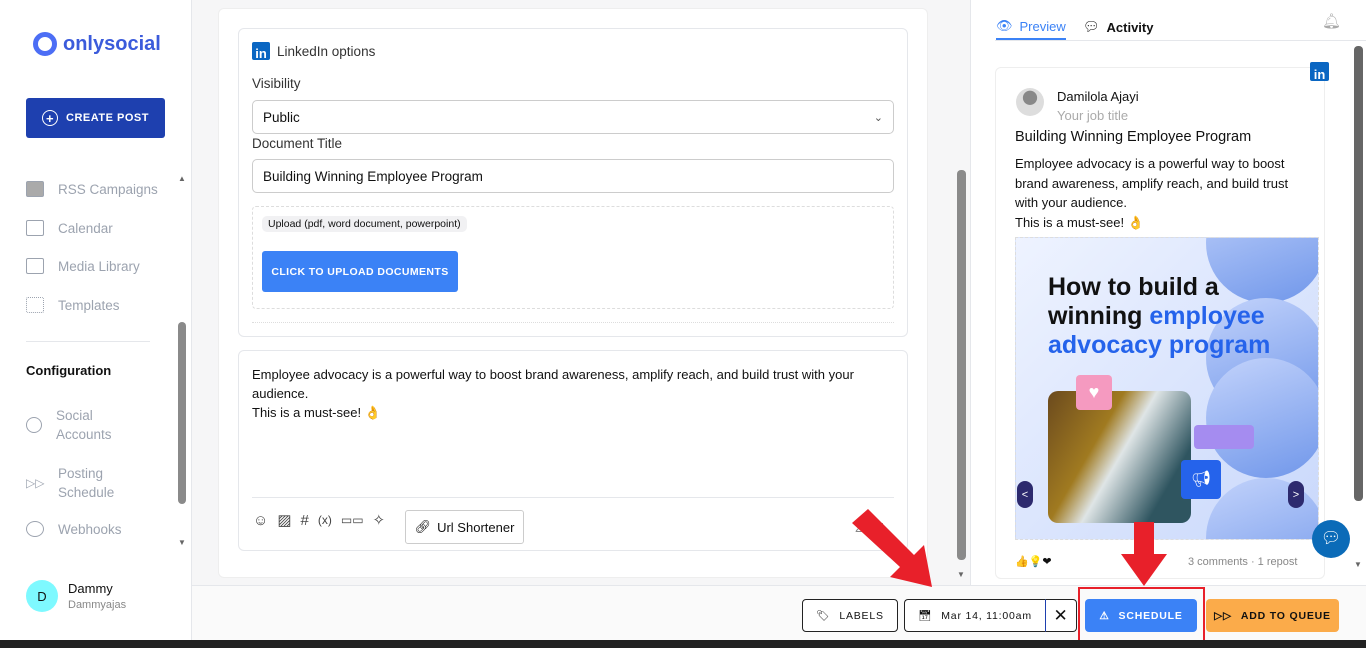  What do you see at coordinates (373, 176) in the screenshot?
I see `document-title-value: Building Winning Employee Program` at bounding box center [373, 176].